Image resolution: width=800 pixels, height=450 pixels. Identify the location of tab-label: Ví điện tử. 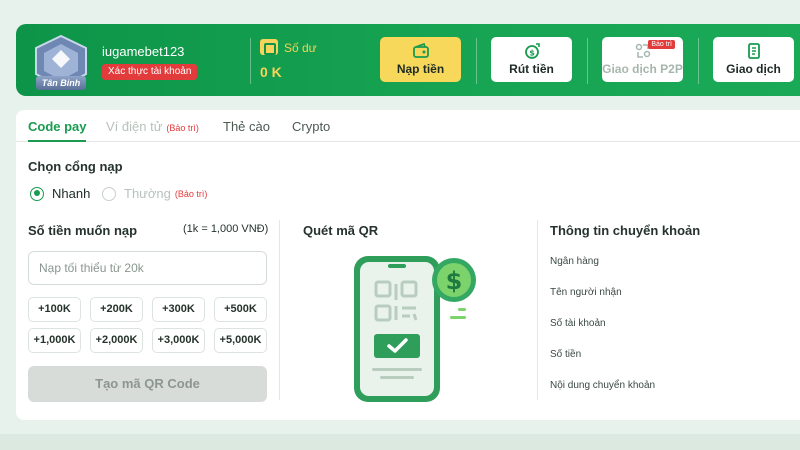
(134, 126).